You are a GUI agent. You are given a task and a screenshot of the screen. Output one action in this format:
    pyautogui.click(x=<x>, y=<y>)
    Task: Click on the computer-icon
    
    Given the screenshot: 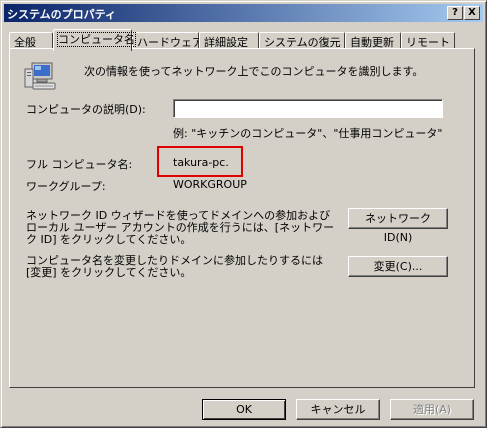 What is the action you would take?
    pyautogui.click(x=40, y=77)
    